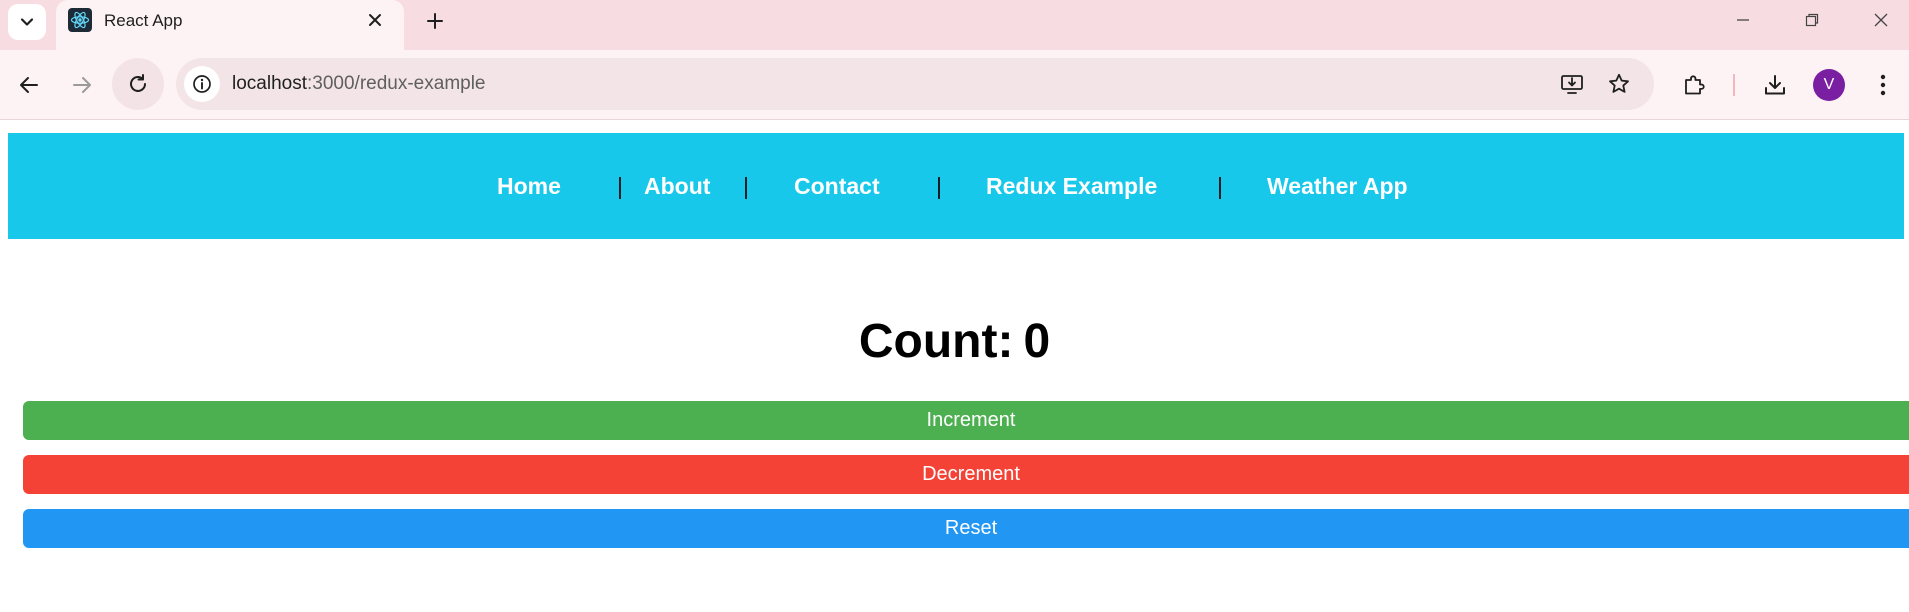 The height and width of the screenshot is (612, 1909). What do you see at coordinates (1071, 186) in the screenshot?
I see `nav-link-redux-example: Redux Example` at bounding box center [1071, 186].